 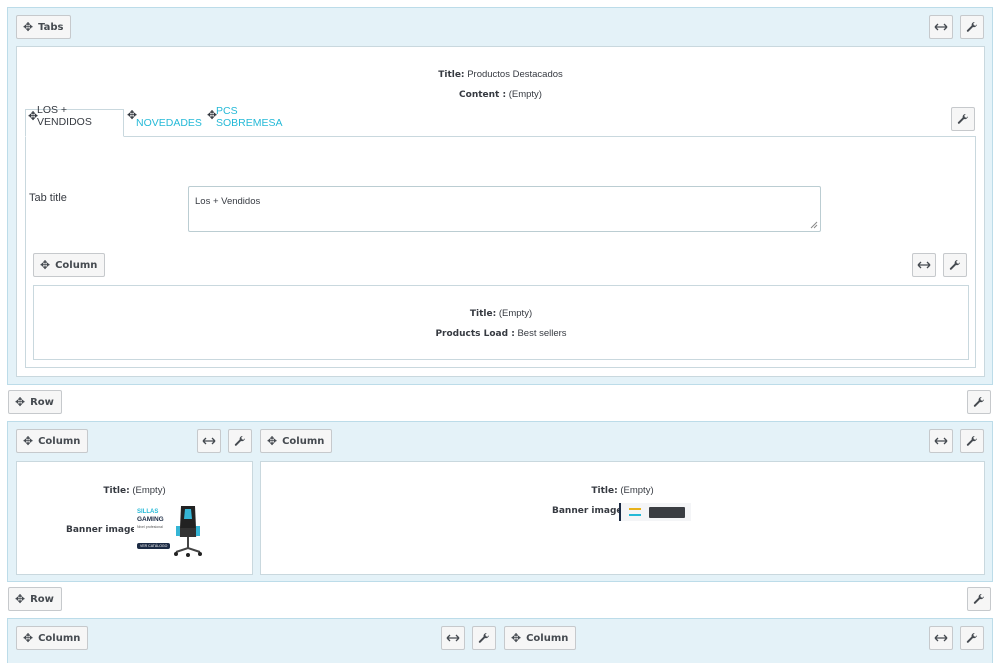 I want to click on banner-line2: GAMING, so click(x=150, y=519).